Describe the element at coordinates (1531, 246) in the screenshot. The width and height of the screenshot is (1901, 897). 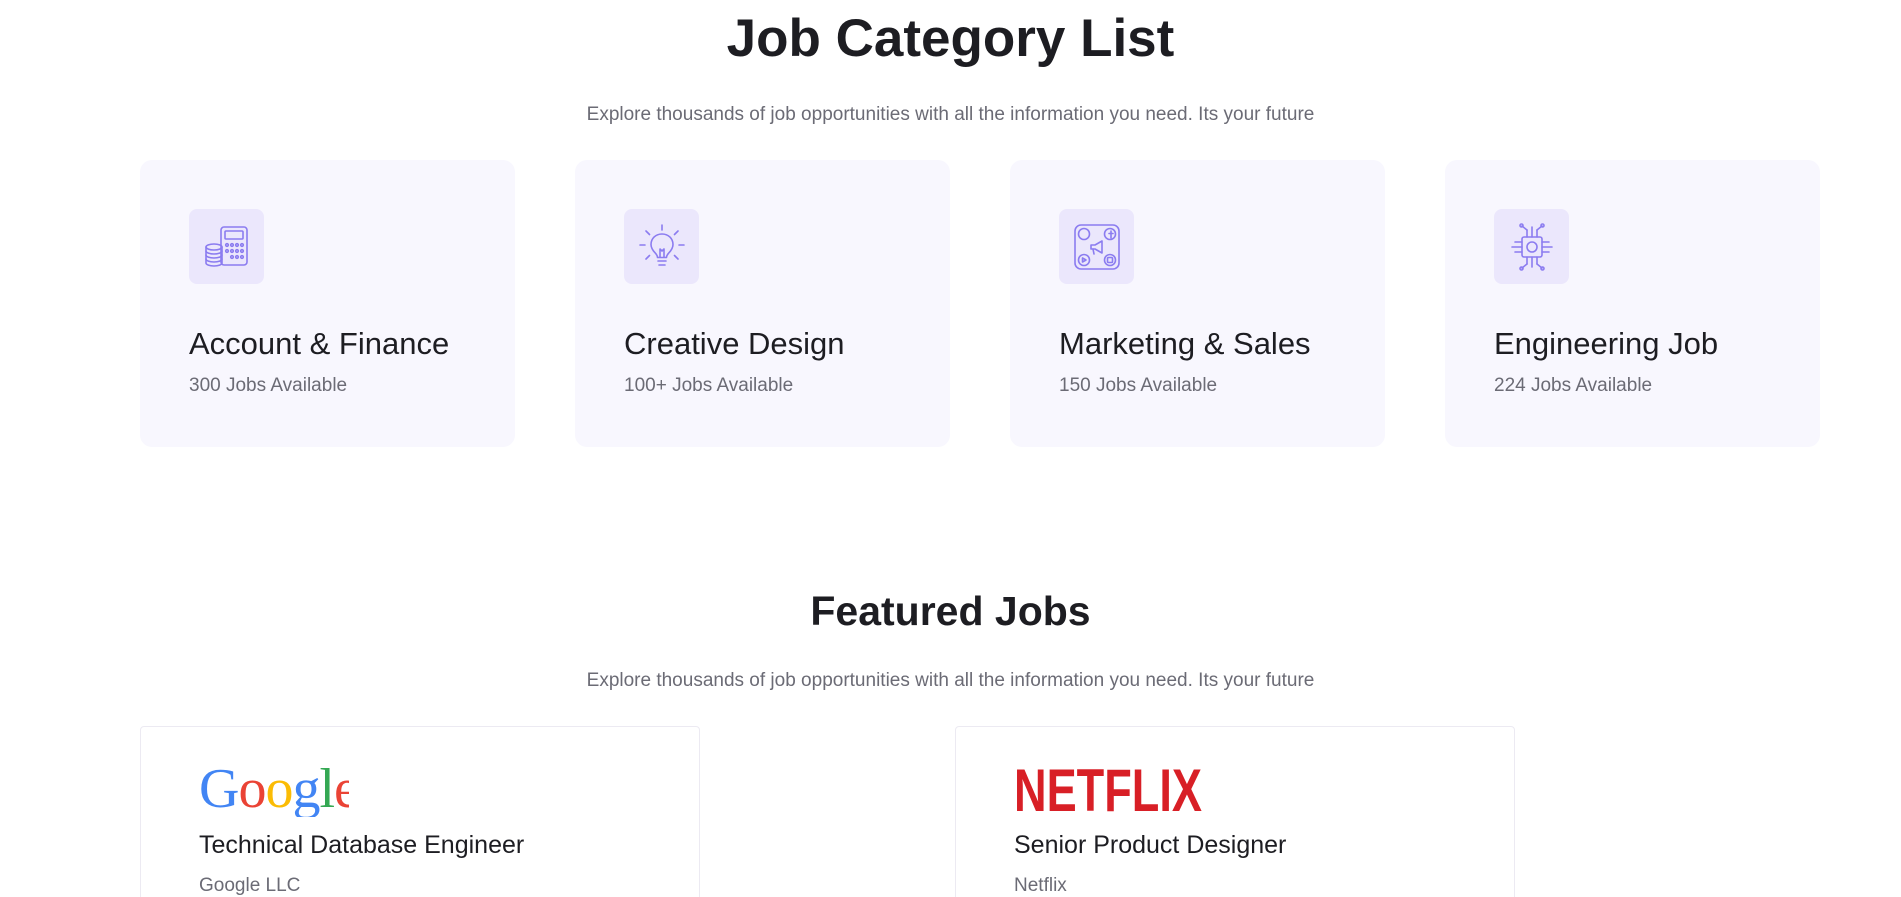
I see `circuit-chip-icon` at that location.